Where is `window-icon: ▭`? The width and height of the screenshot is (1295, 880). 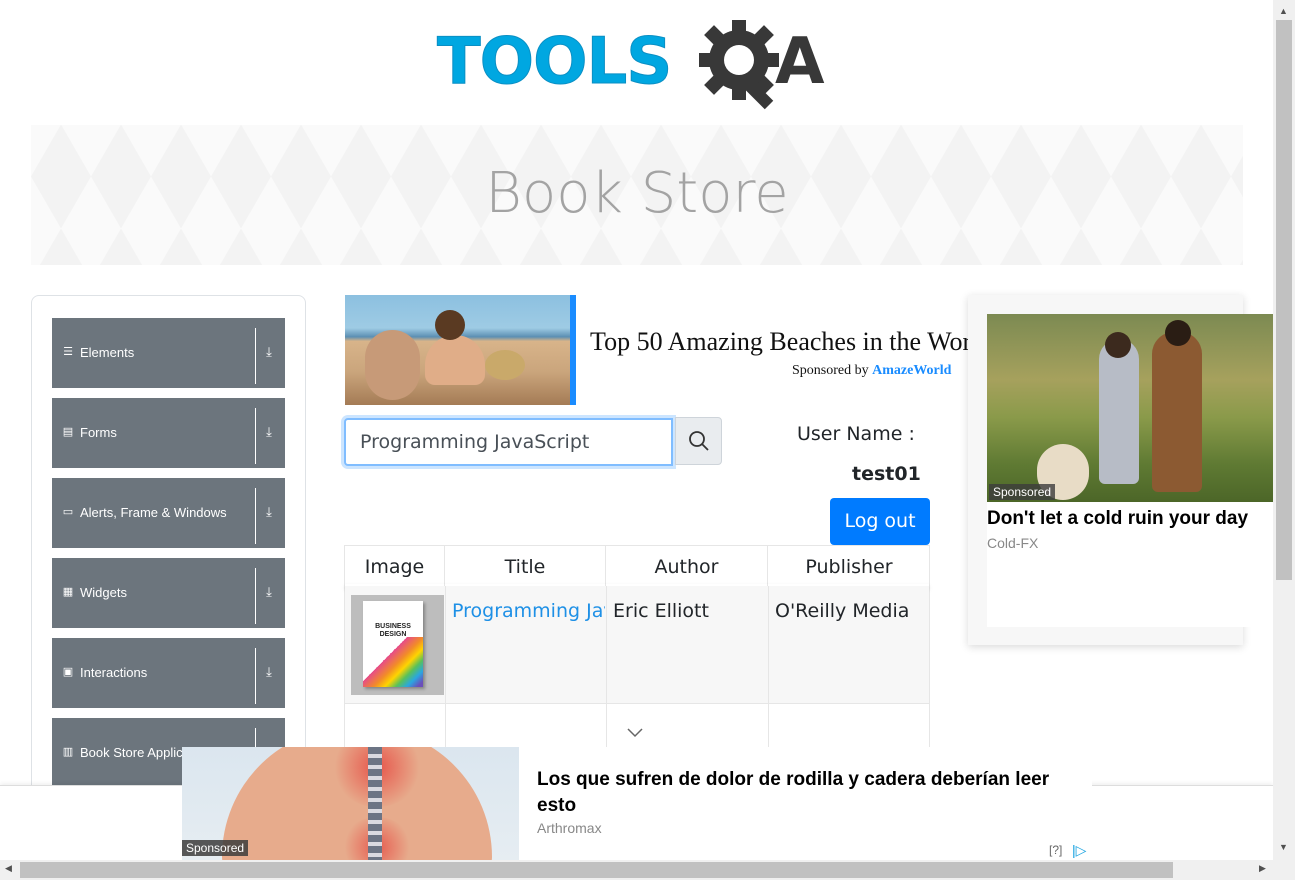
window-icon: ▭ is located at coordinates (68, 512).